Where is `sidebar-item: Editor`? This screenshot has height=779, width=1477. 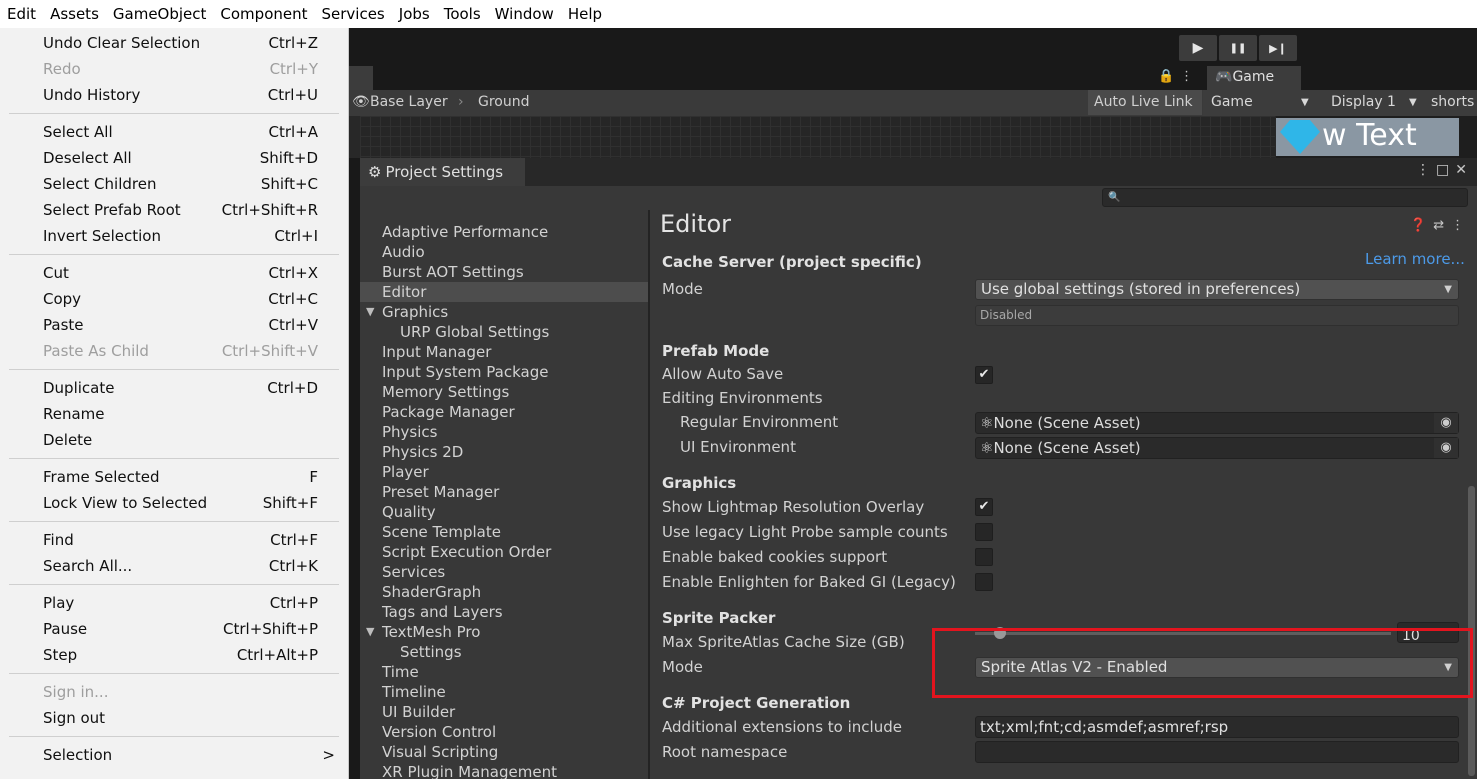 sidebar-item: Editor is located at coordinates (504, 292).